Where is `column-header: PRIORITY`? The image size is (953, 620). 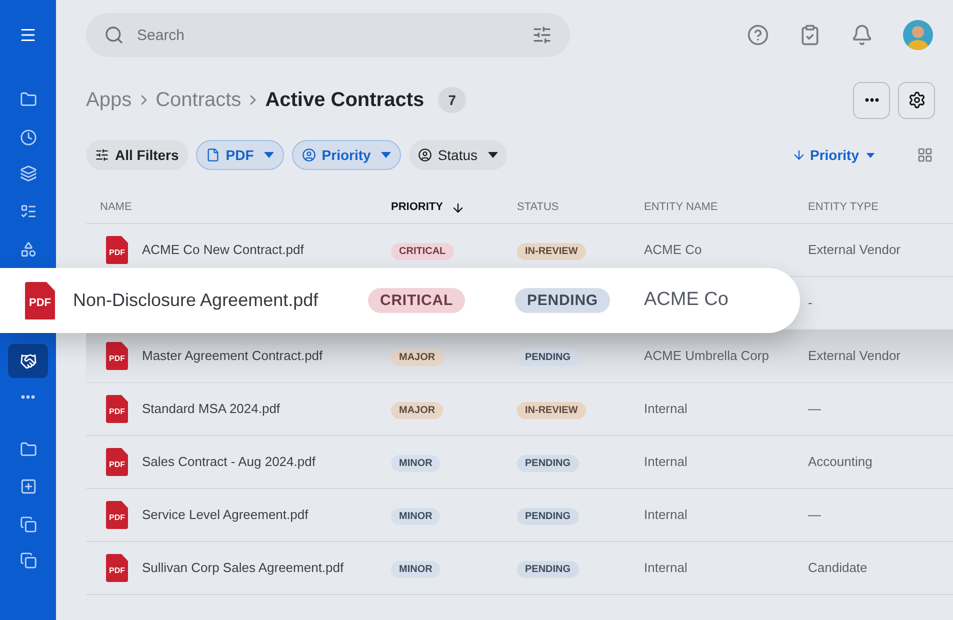
column-header: PRIORITY is located at coordinates (417, 207).